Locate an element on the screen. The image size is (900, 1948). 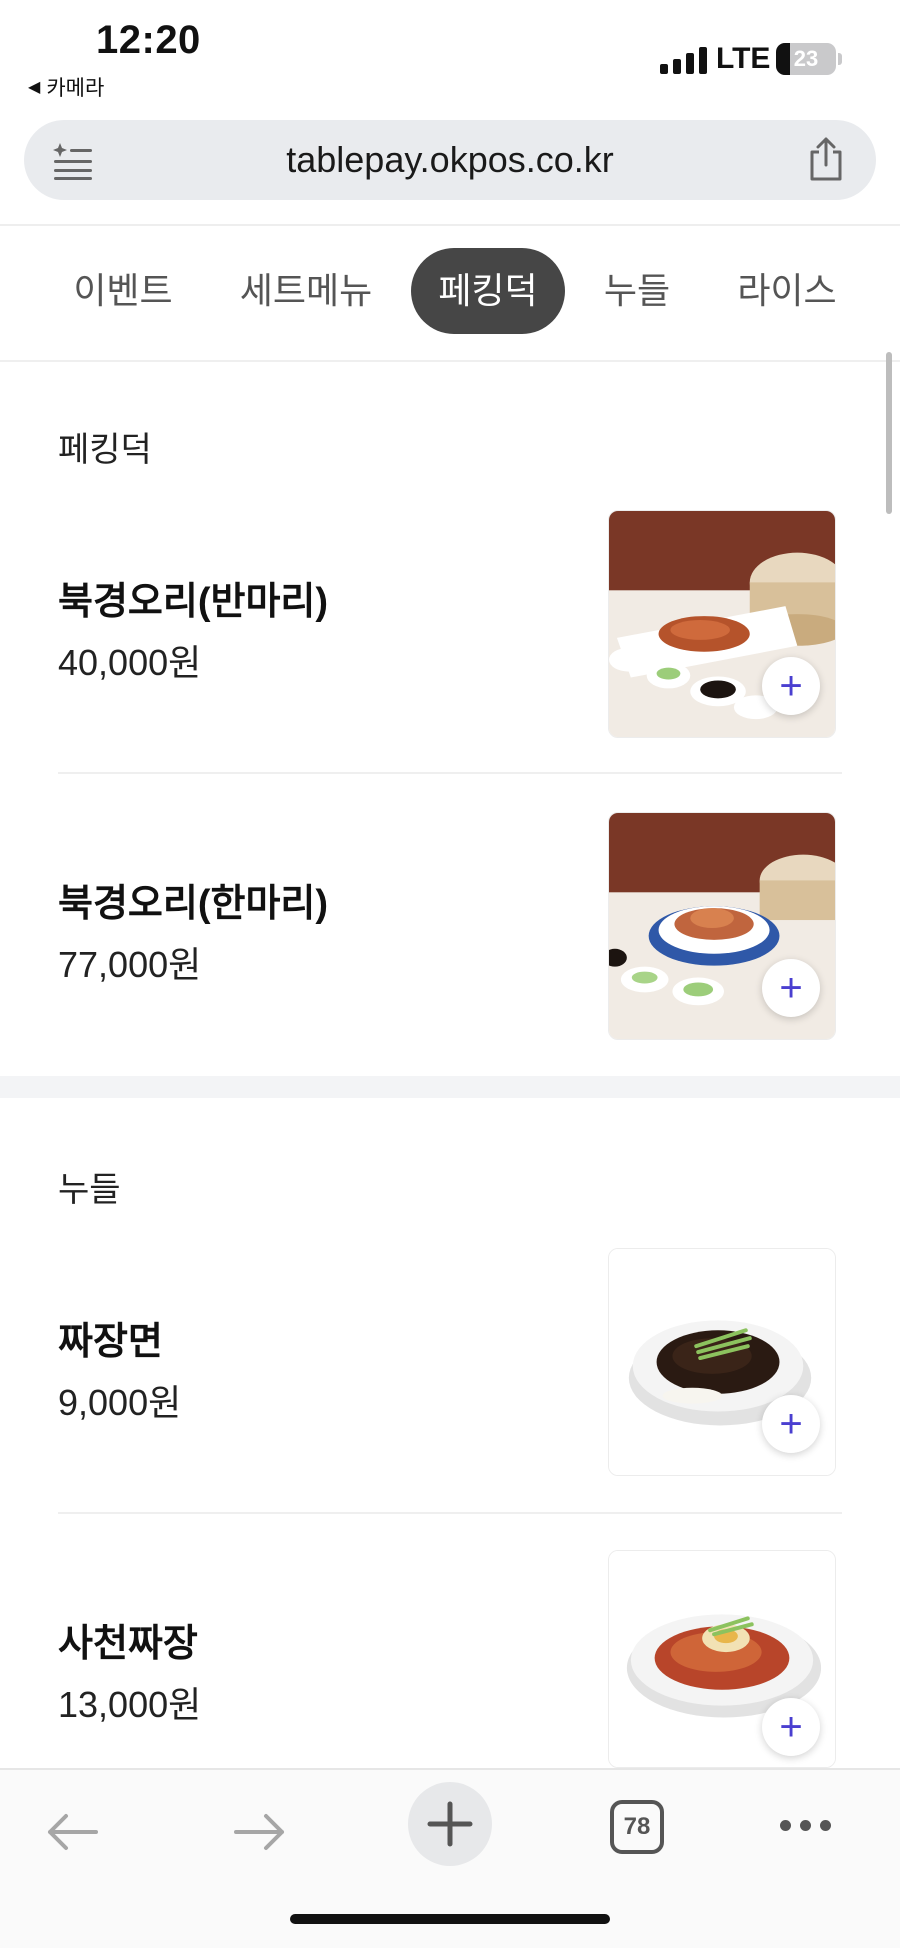
plus-icon is located at coordinates (450, 1824).